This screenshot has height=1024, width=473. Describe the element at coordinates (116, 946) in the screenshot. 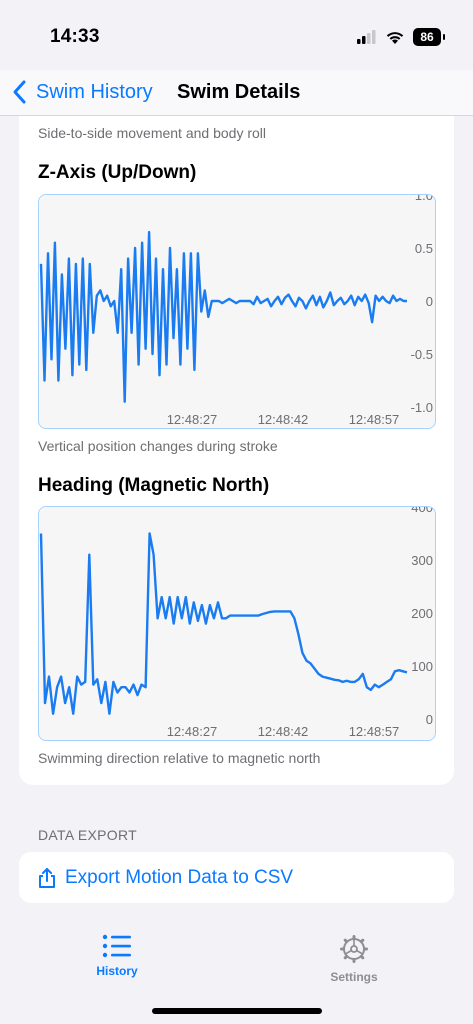

I see `list-icon` at that location.